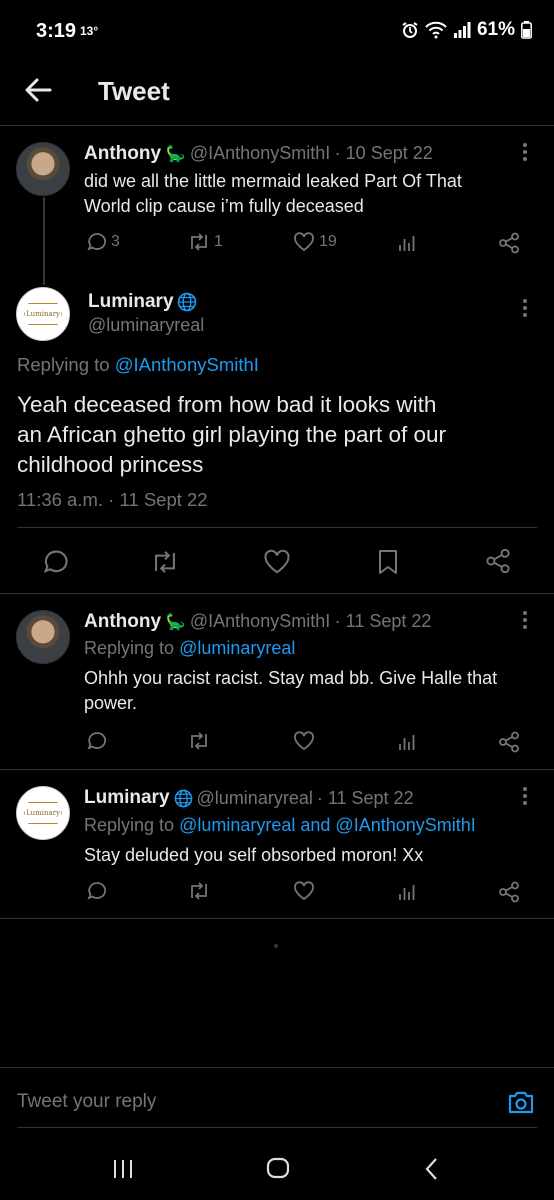 The image size is (554, 1200). What do you see at coordinates (276, 946) in the screenshot?
I see `loading-indicator` at bounding box center [276, 946].